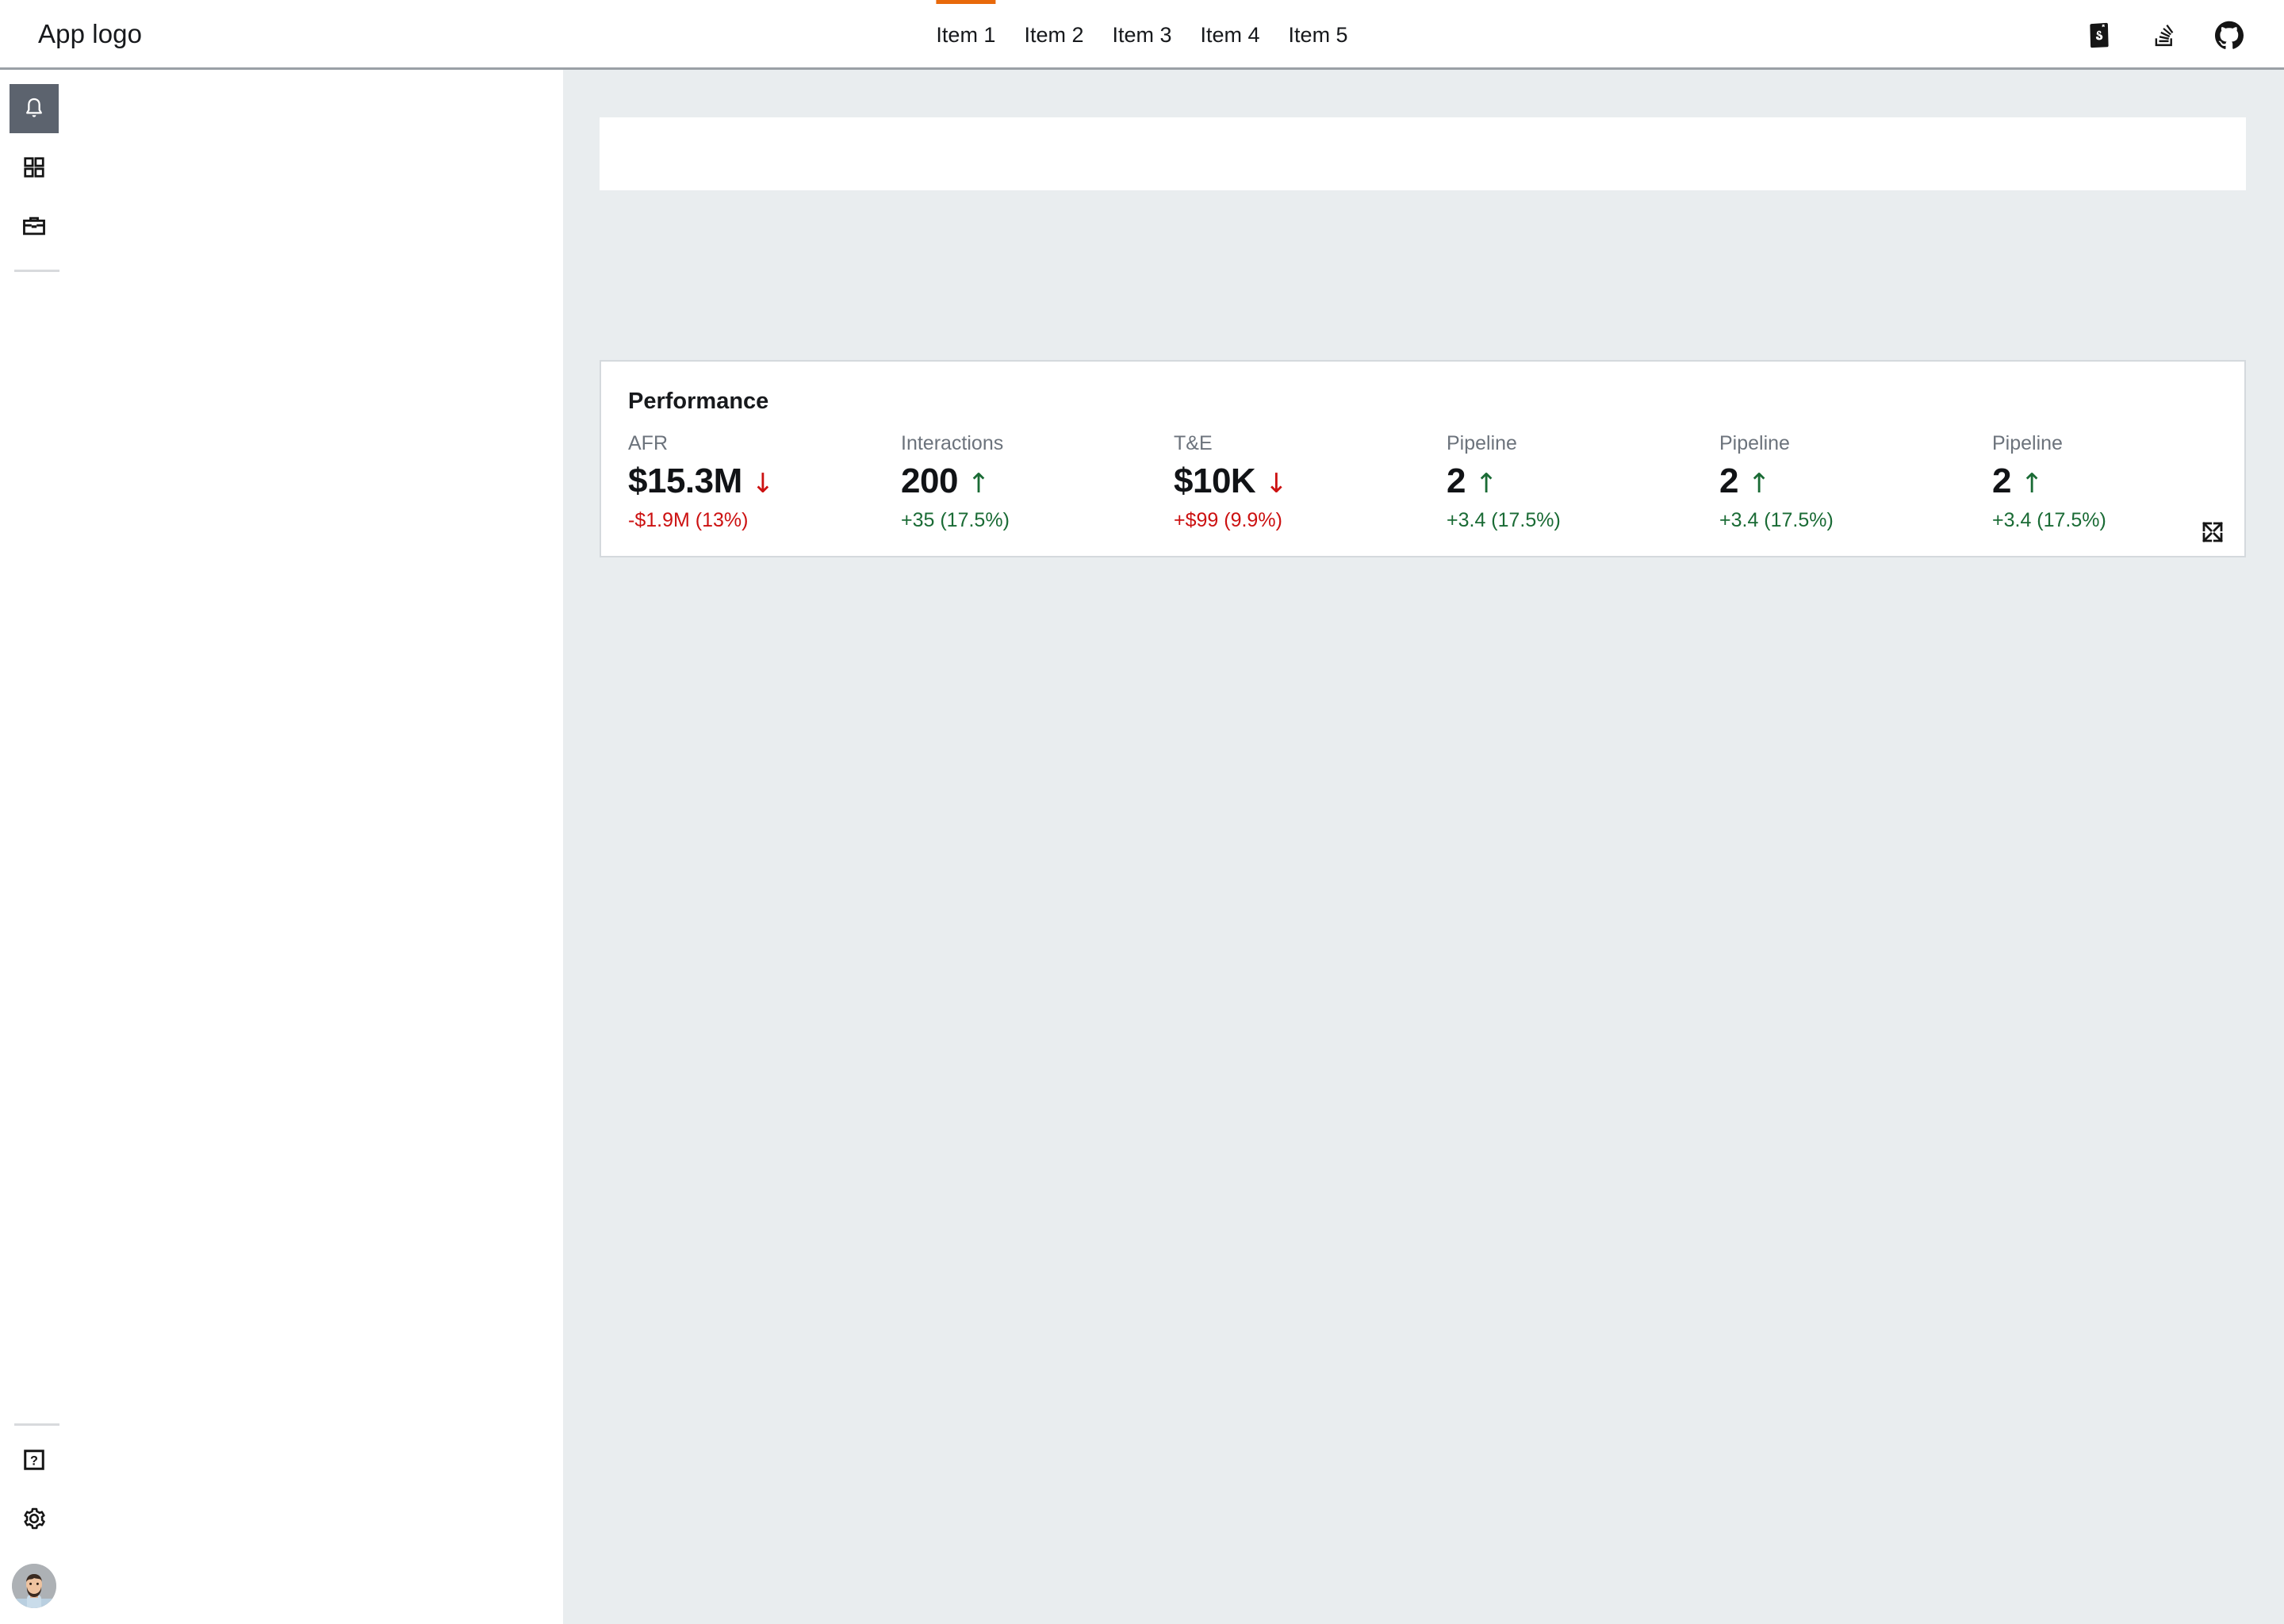  I want to click on nav-item-4: Item 4, so click(1230, 35).